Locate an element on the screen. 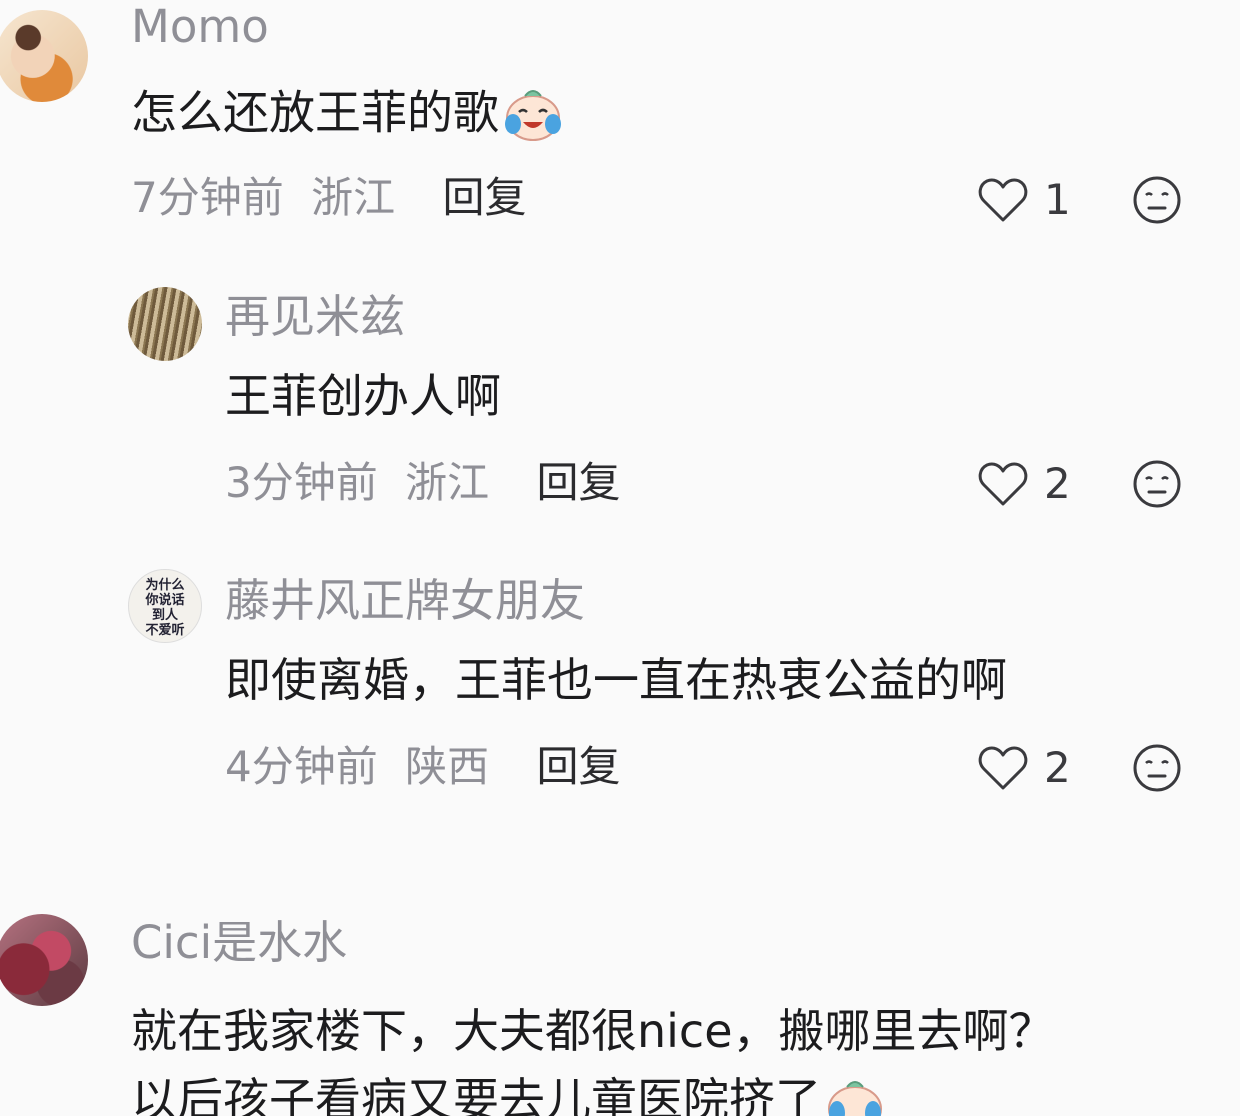 This screenshot has width=1240, height=1116. comment-meta: 7分钟前 浙江 回复 is located at coordinates (328, 198).